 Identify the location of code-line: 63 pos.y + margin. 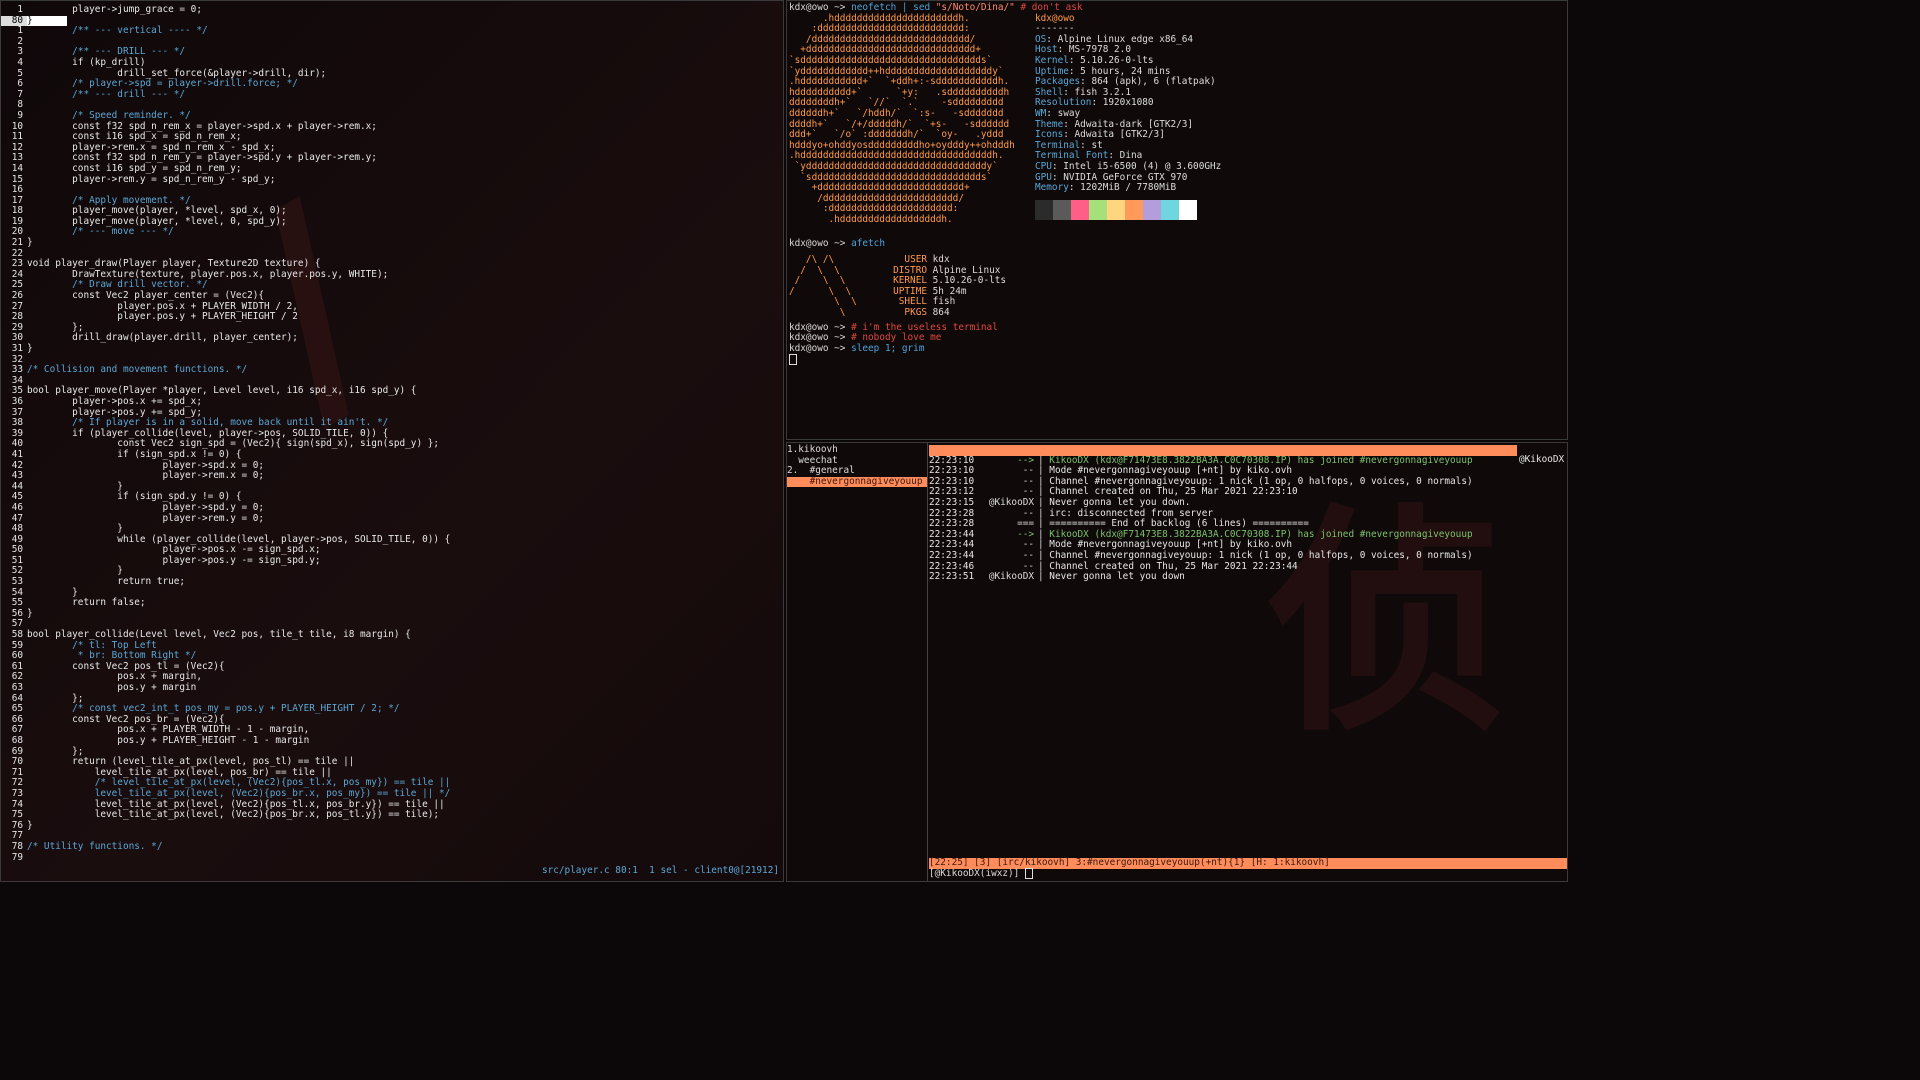
(225, 688).